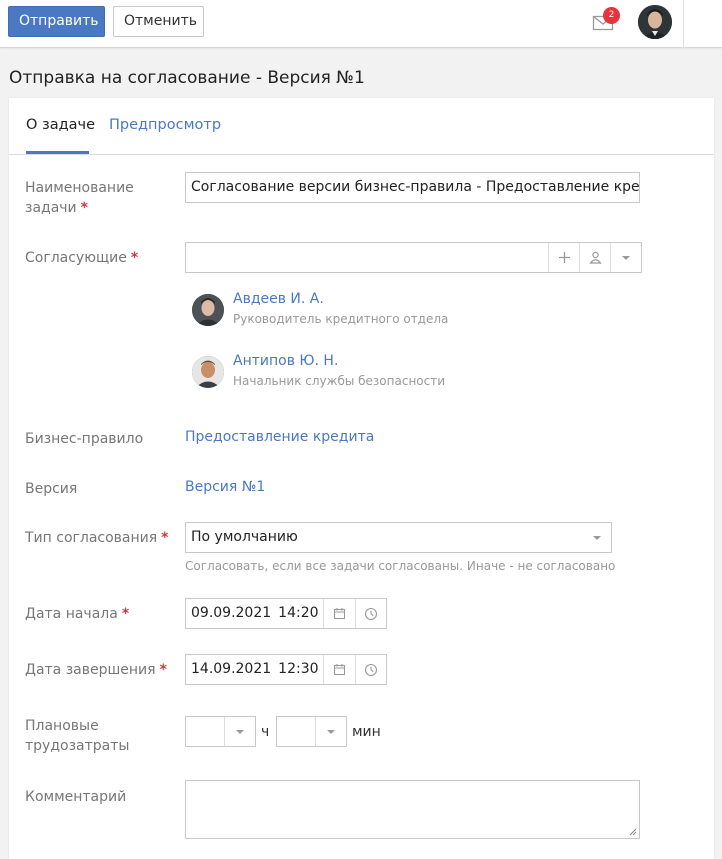  Describe the element at coordinates (611, 15) in the screenshot. I see `notification-badge: 2` at that location.